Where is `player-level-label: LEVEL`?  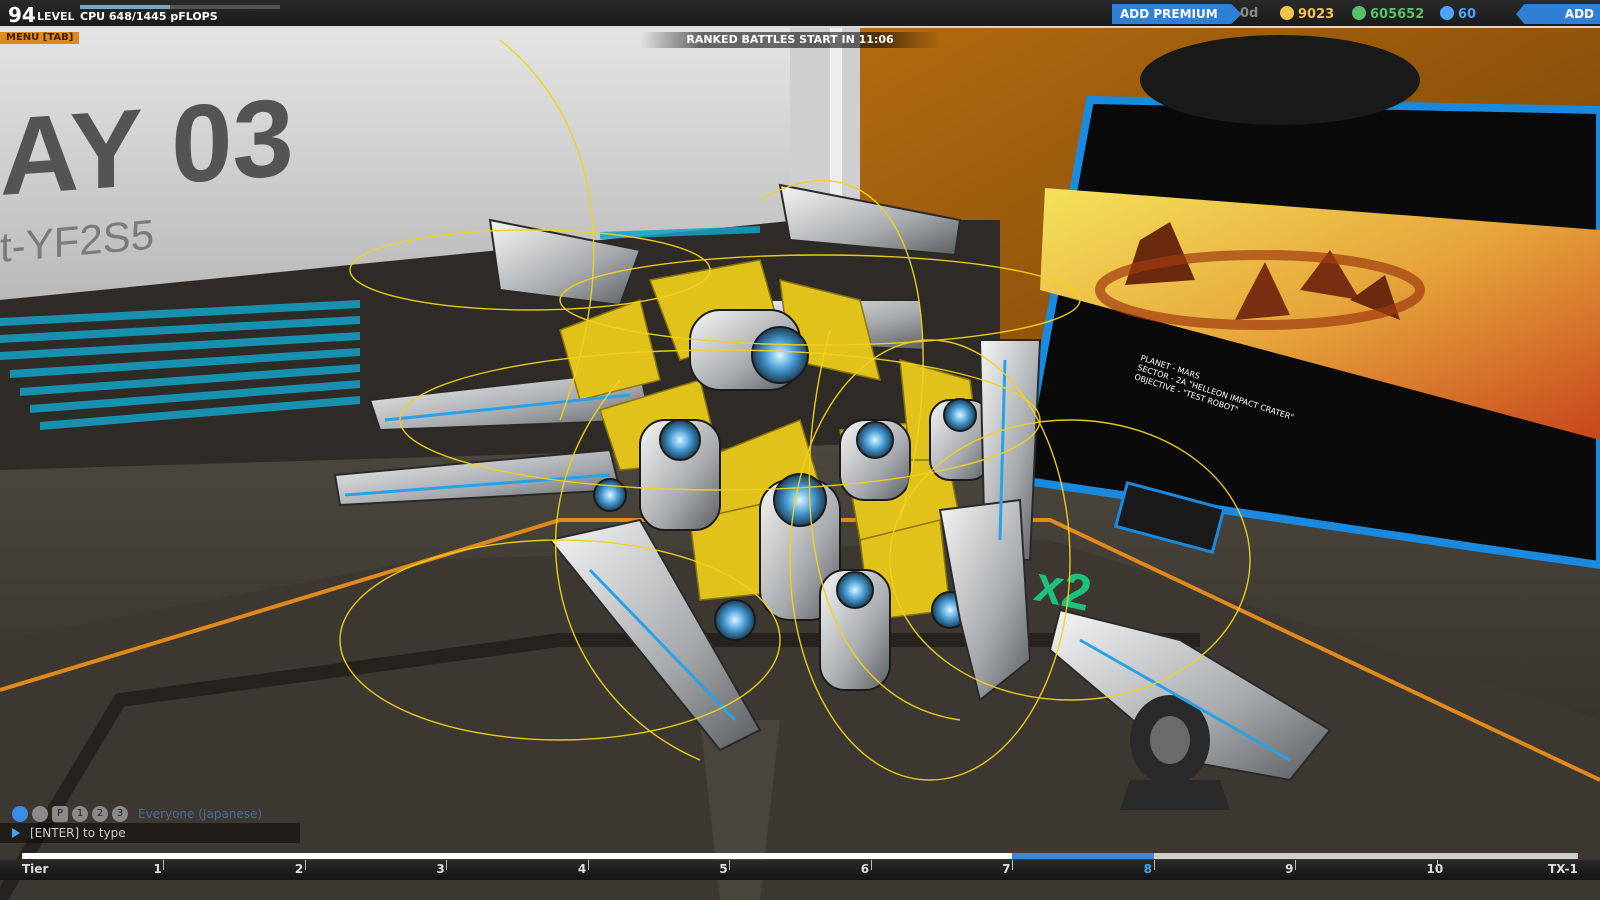
player-level-label: LEVEL is located at coordinates (56, 16).